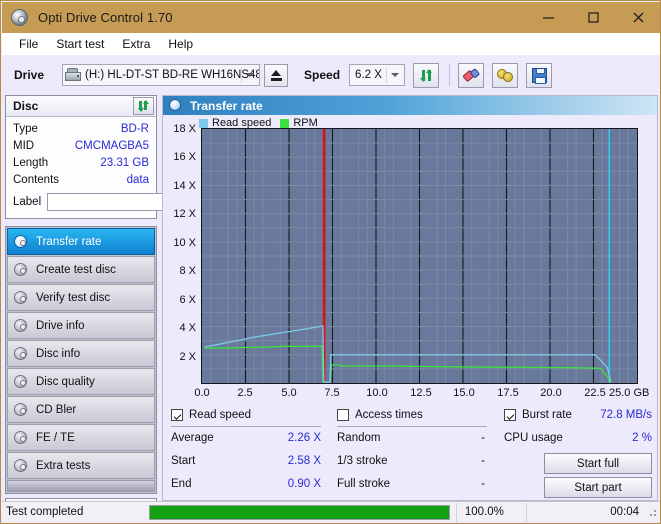 The height and width of the screenshot is (524, 661). I want to click on disc-panel-header: Disc, so click(81, 106).